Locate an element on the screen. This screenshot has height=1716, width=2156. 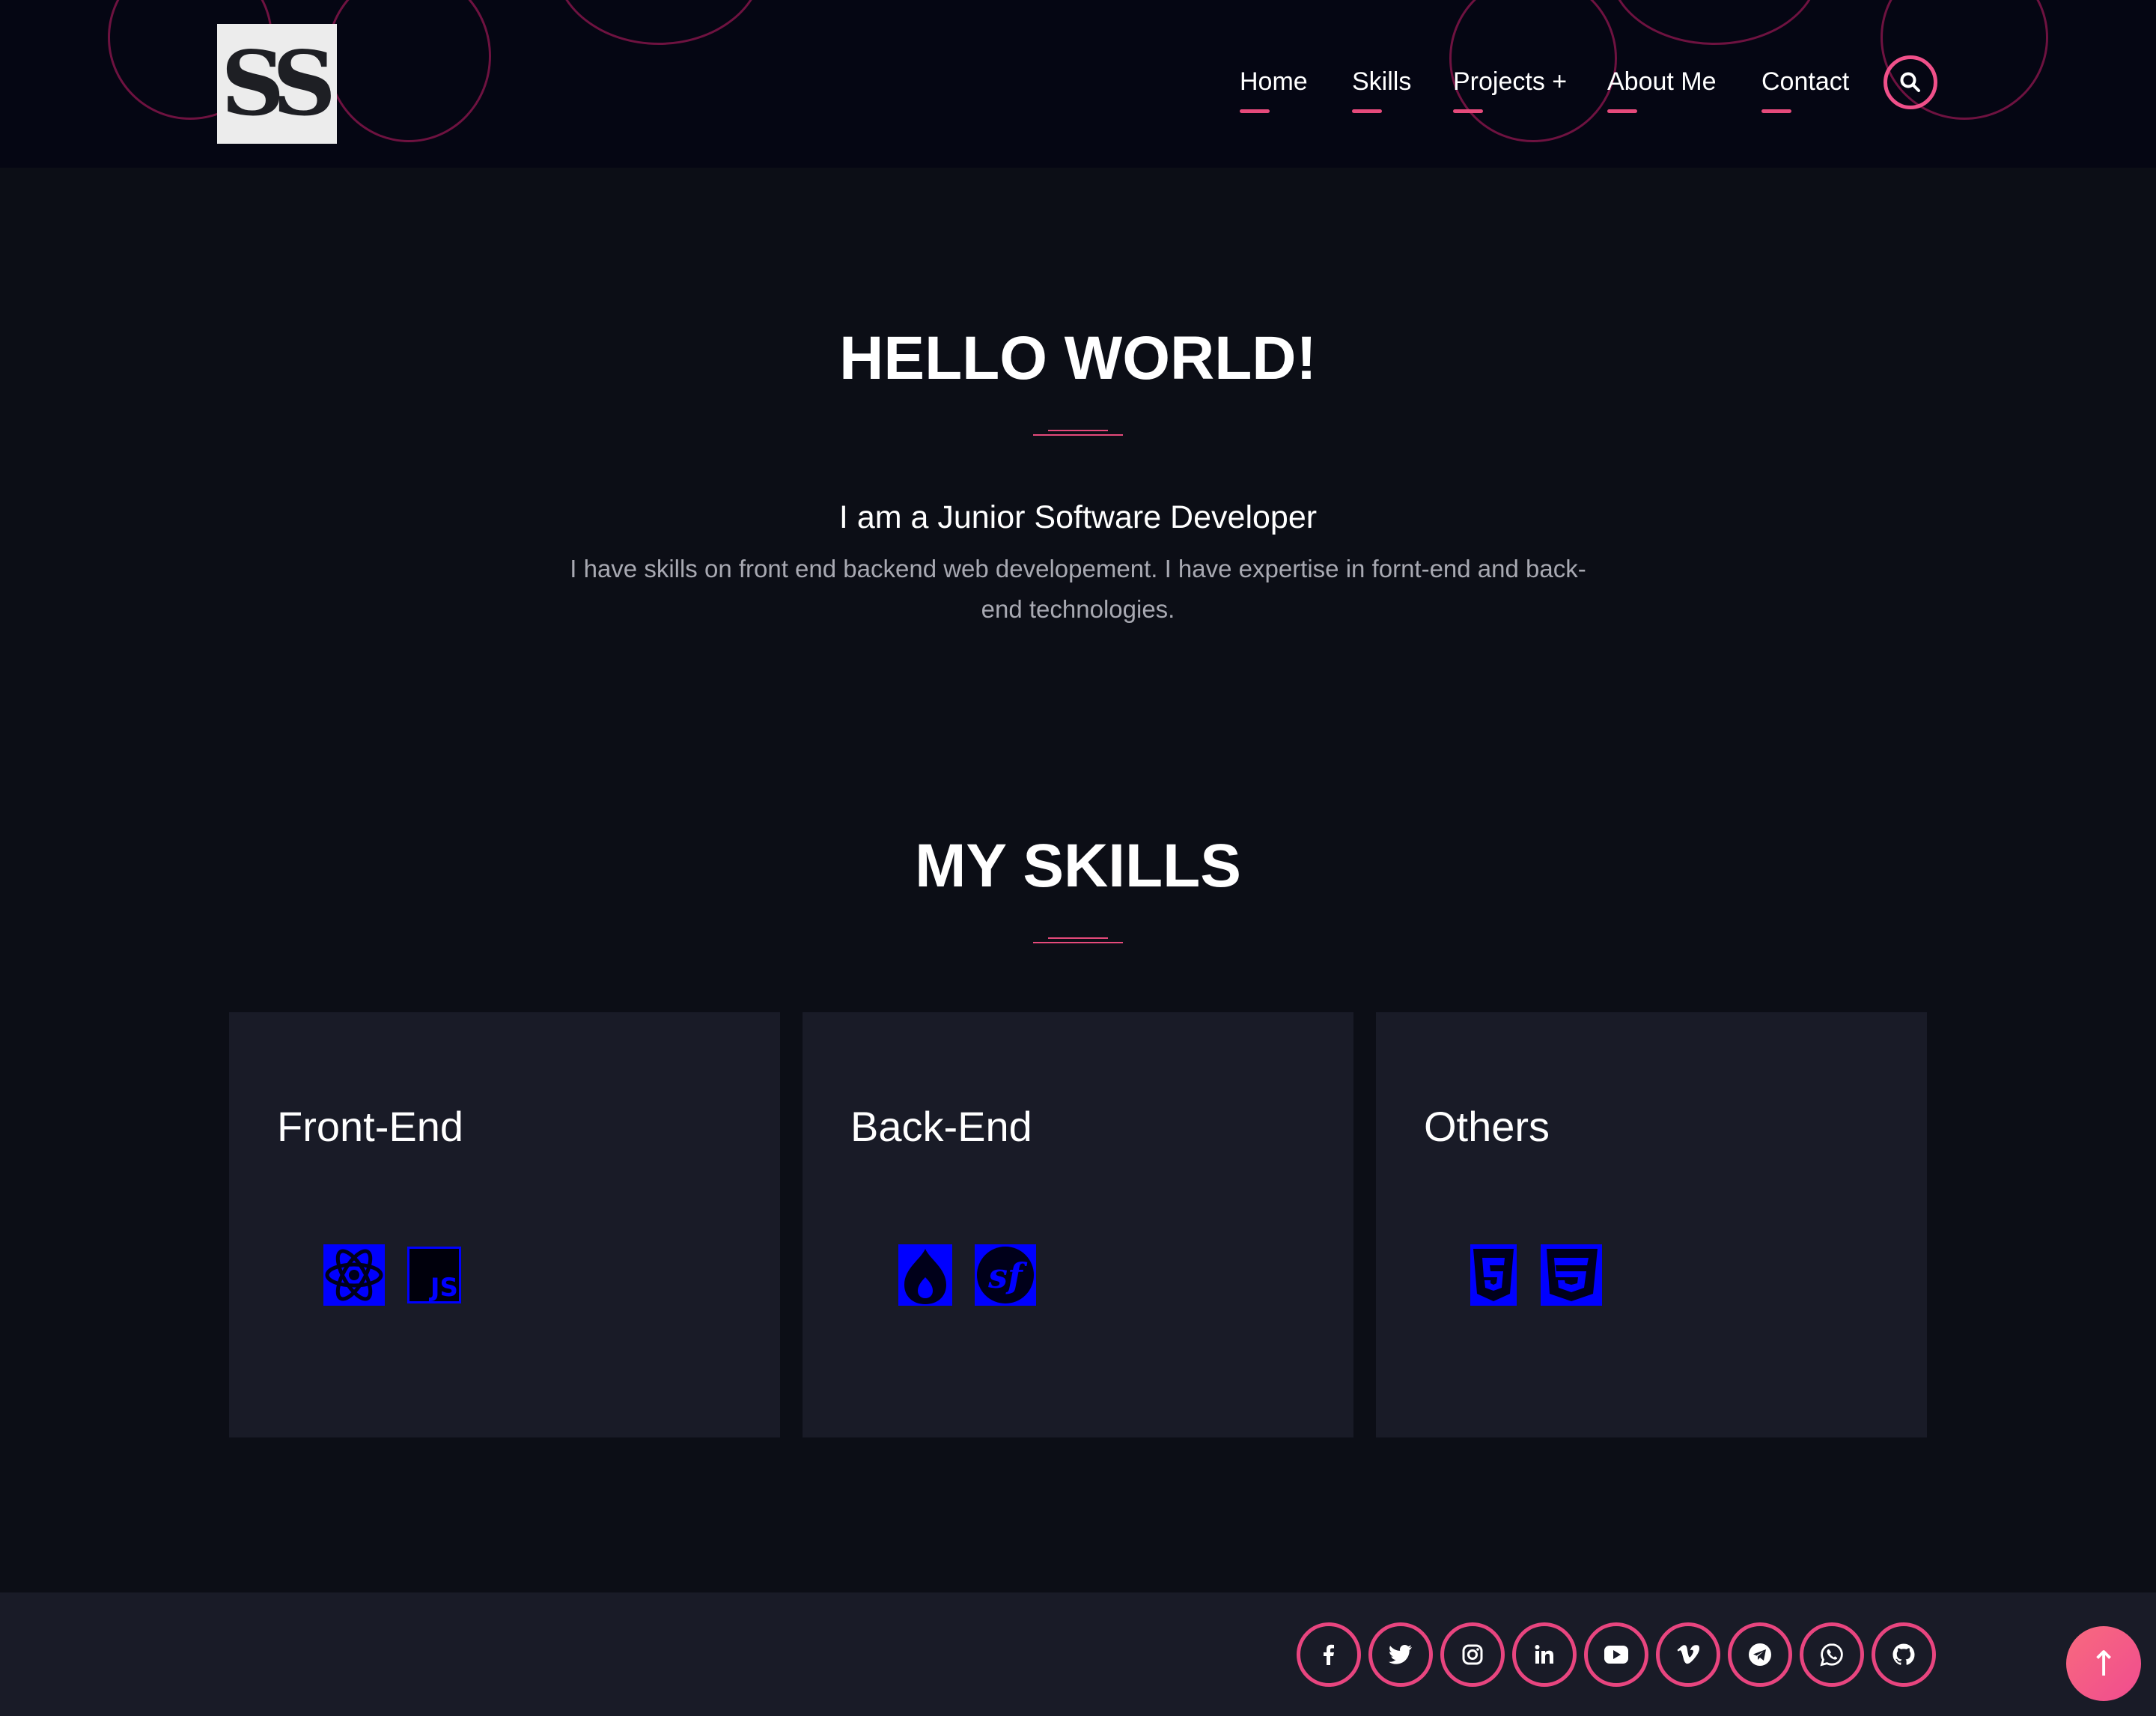
html5-icon is located at coordinates (1493, 1275).